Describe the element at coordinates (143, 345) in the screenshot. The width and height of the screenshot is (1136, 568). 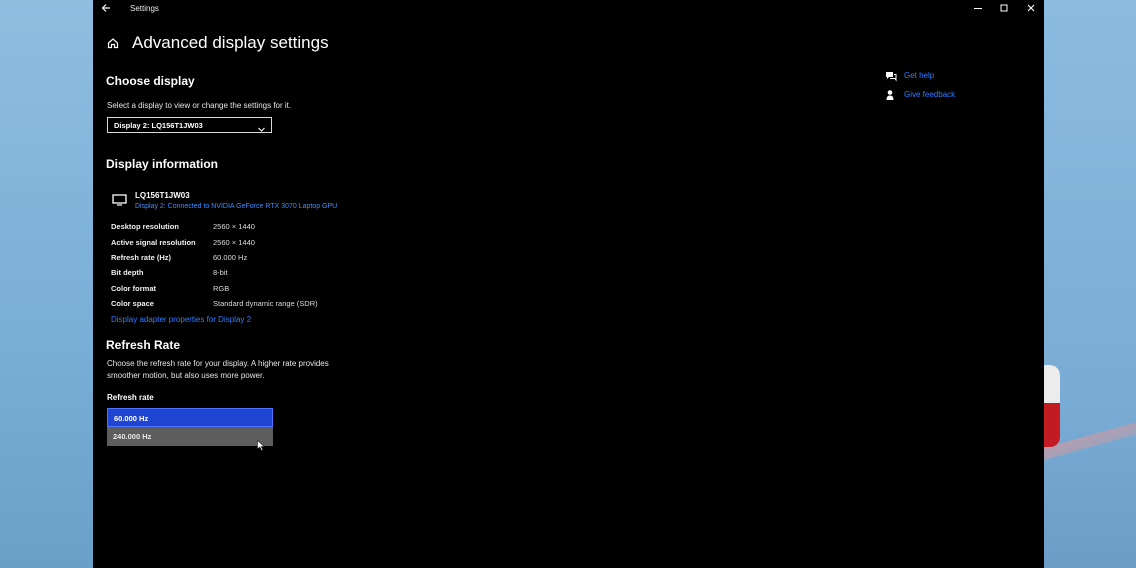
I see `refresh-rate-heading: Refresh Rate` at that location.